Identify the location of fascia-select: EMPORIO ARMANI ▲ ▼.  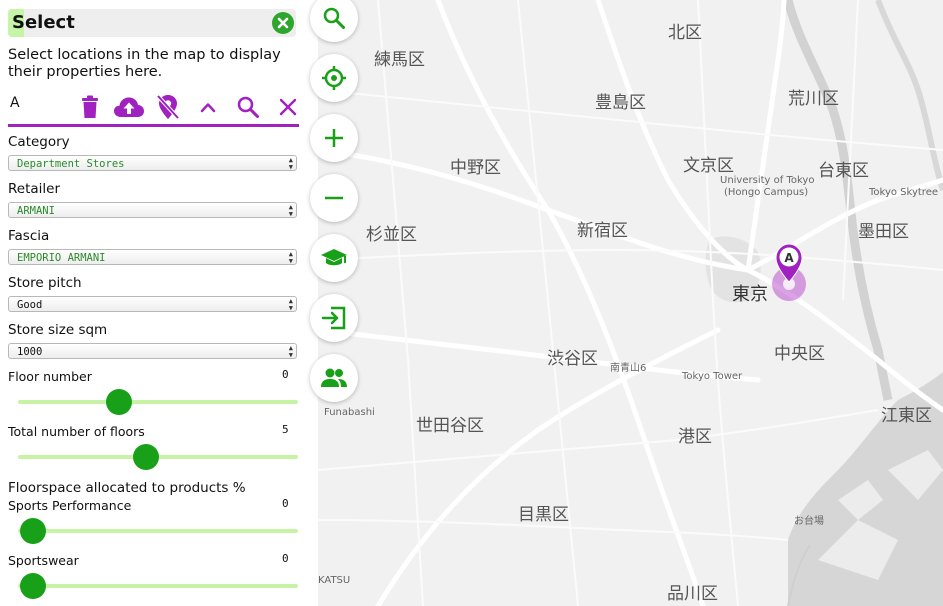
(152, 257).